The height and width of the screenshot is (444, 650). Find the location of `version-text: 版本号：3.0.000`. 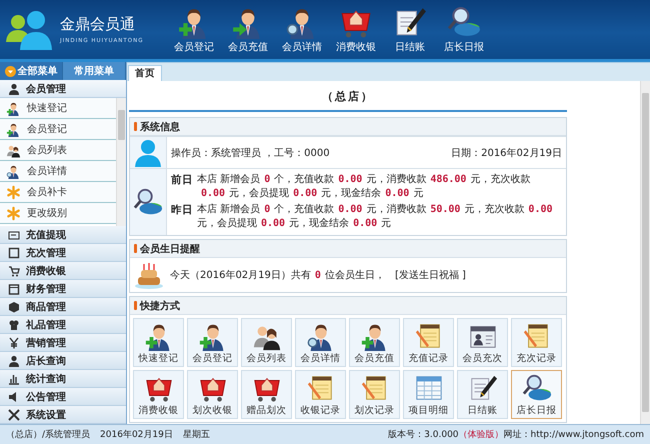

version-text: 版本号：3.0.000 is located at coordinates (423, 434).